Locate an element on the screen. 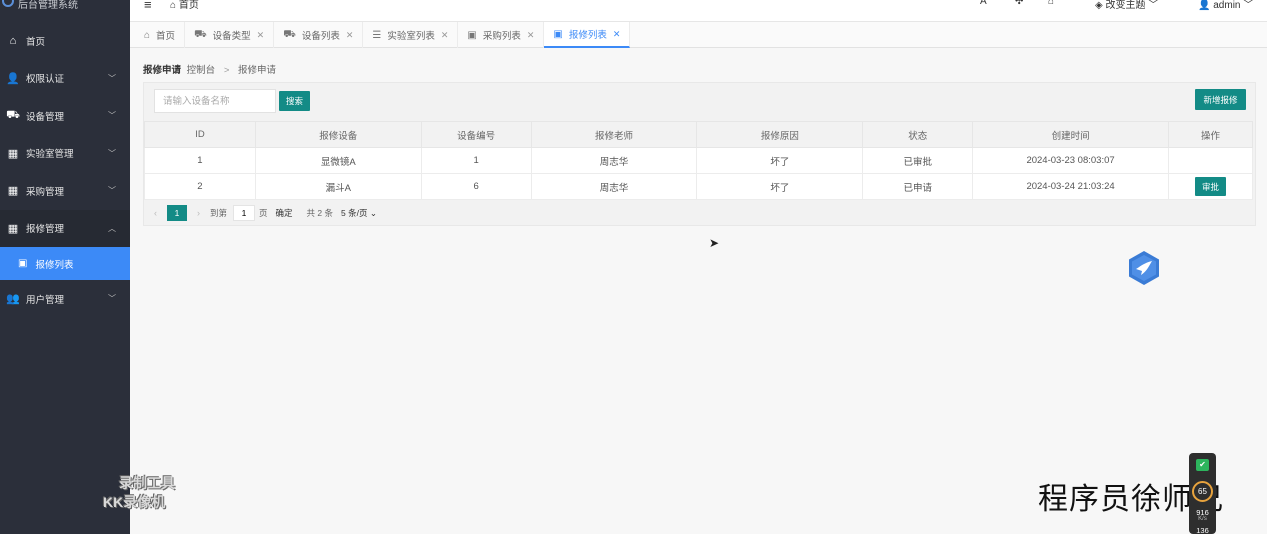 The height and width of the screenshot is (534, 1267). sidebar-item-home: ⌂ 首页 is located at coordinates (65, 41).